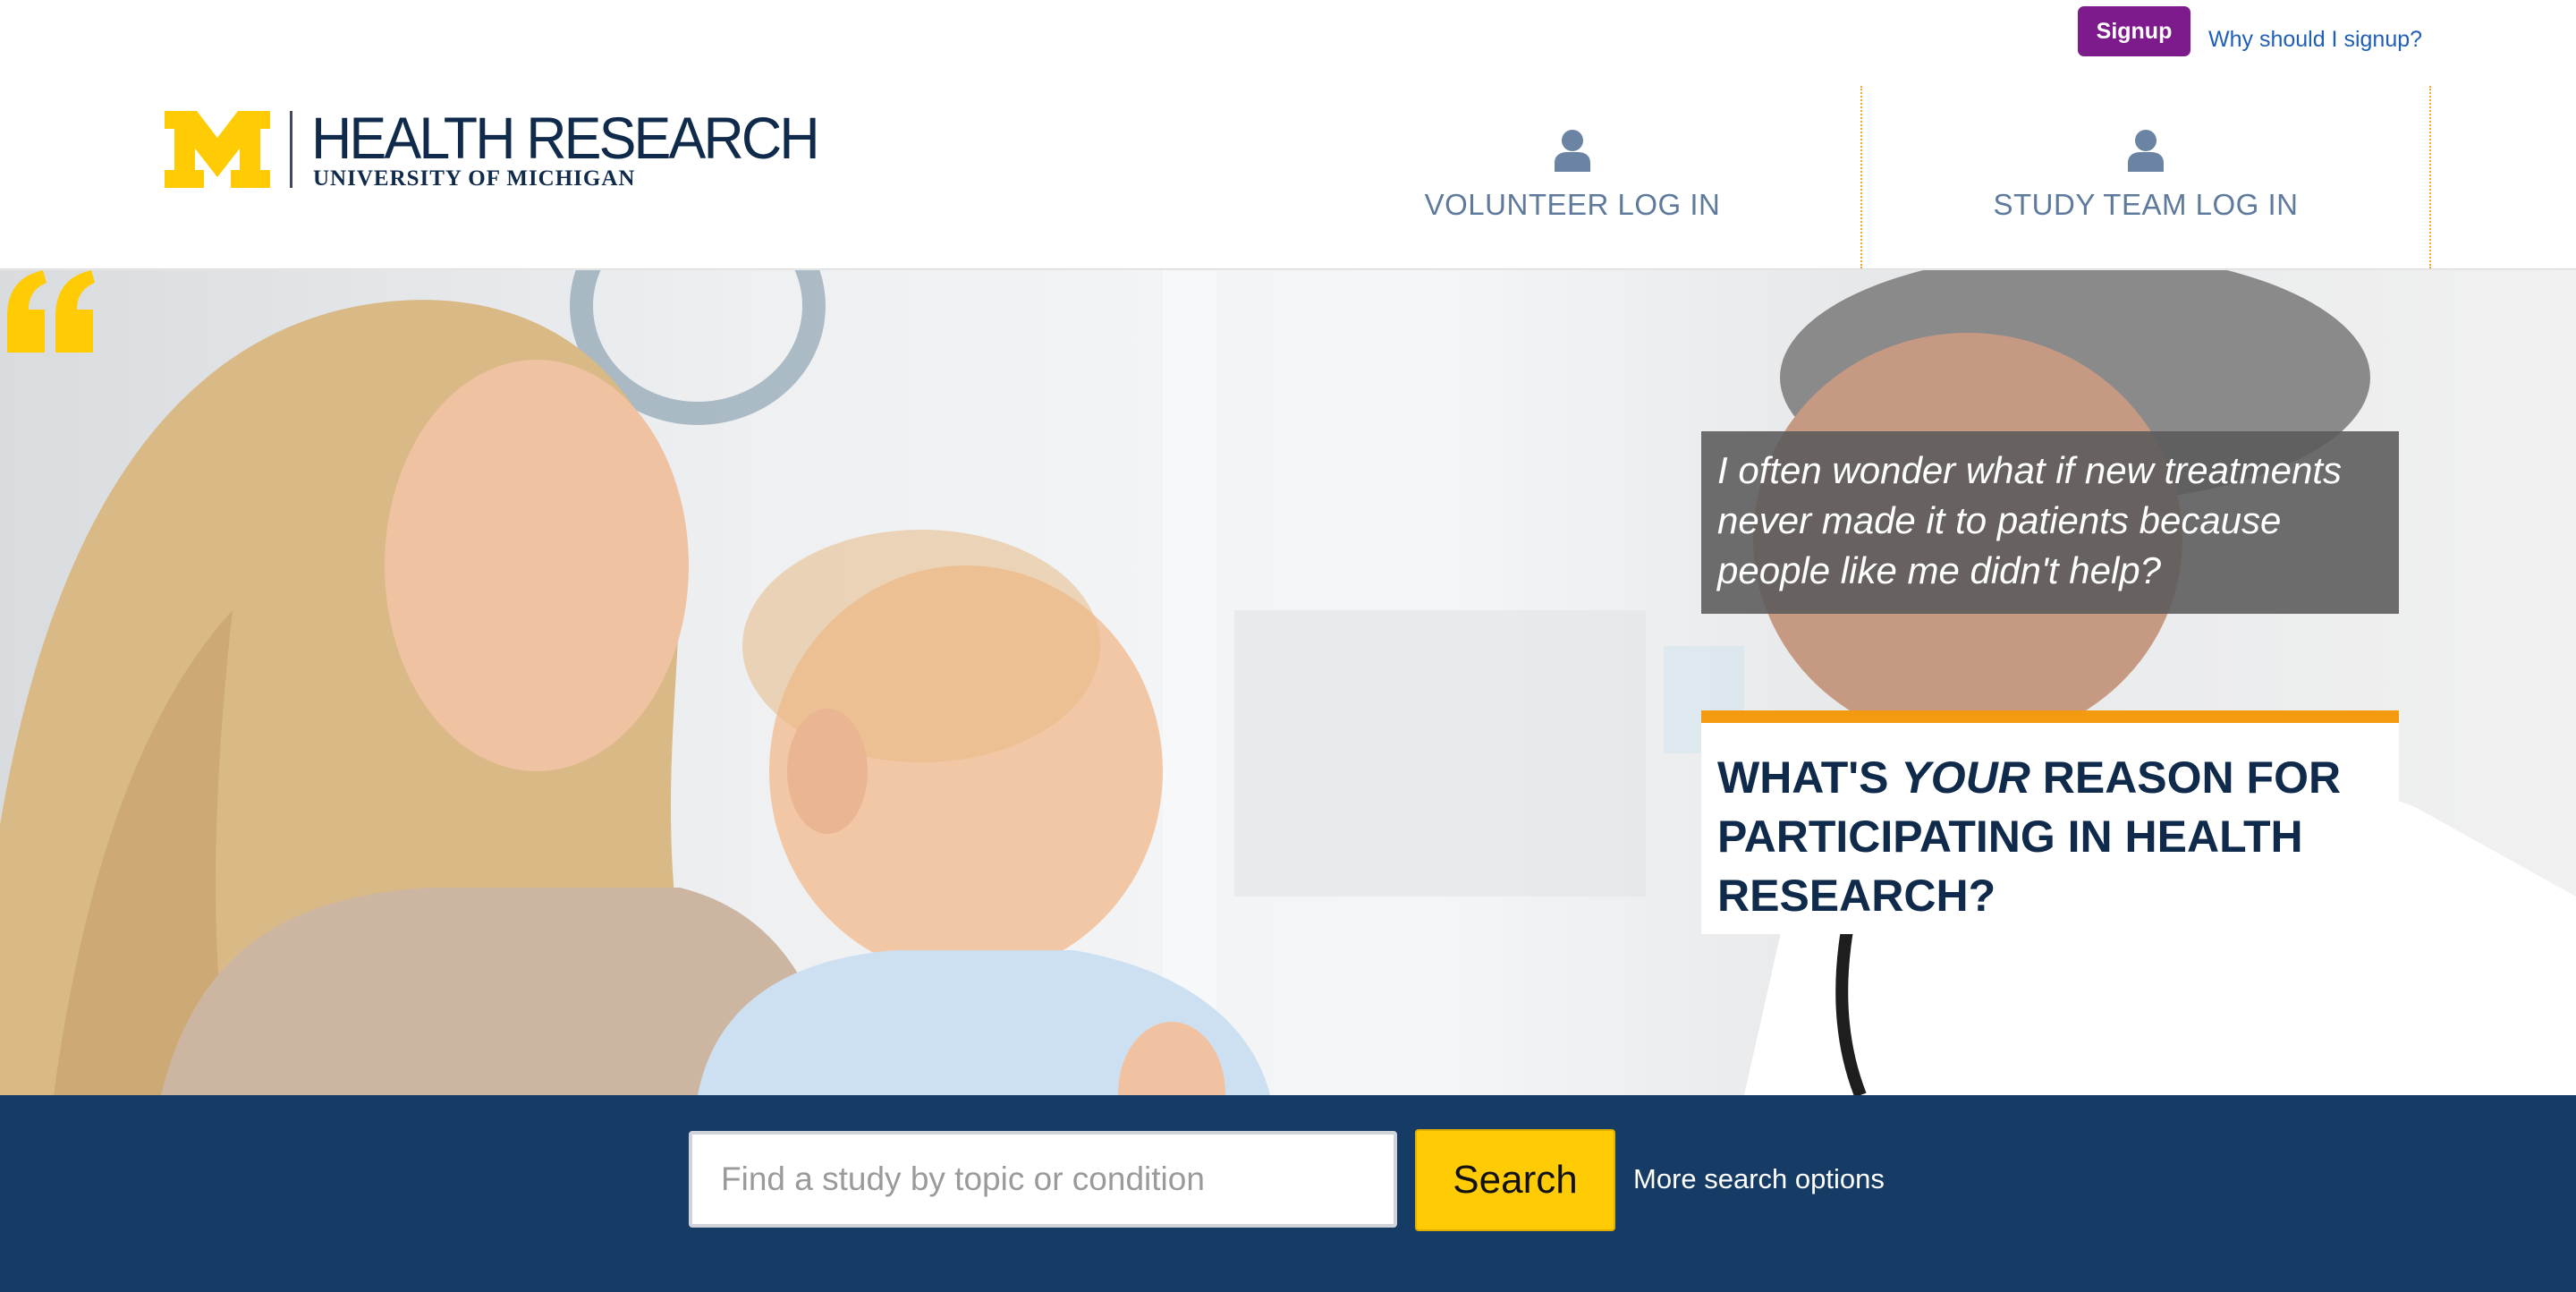 The width and height of the screenshot is (2576, 1292). What do you see at coordinates (291, 149) in the screenshot?
I see `logo-divider` at bounding box center [291, 149].